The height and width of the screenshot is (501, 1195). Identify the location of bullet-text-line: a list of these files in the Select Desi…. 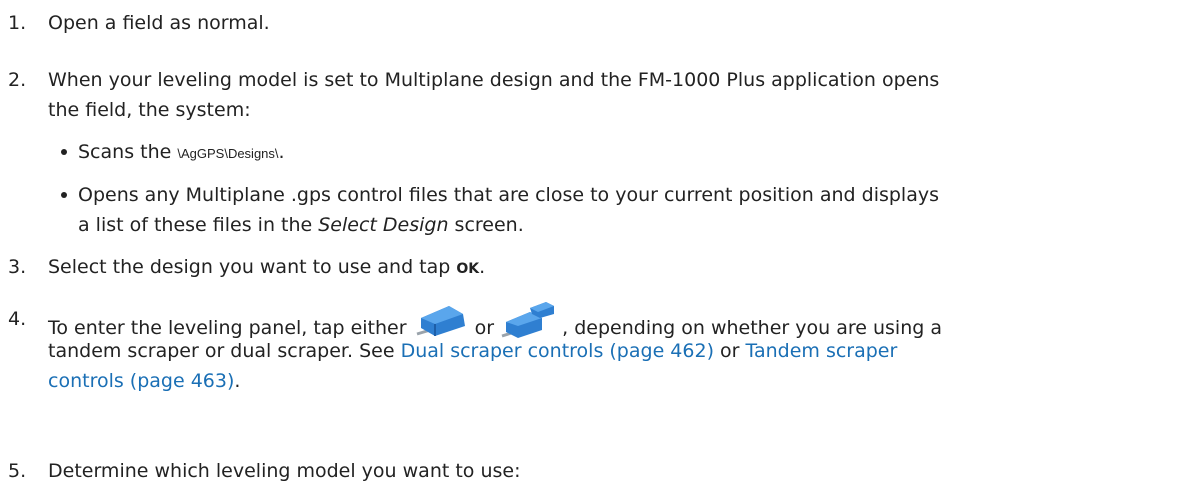
(618, 225).